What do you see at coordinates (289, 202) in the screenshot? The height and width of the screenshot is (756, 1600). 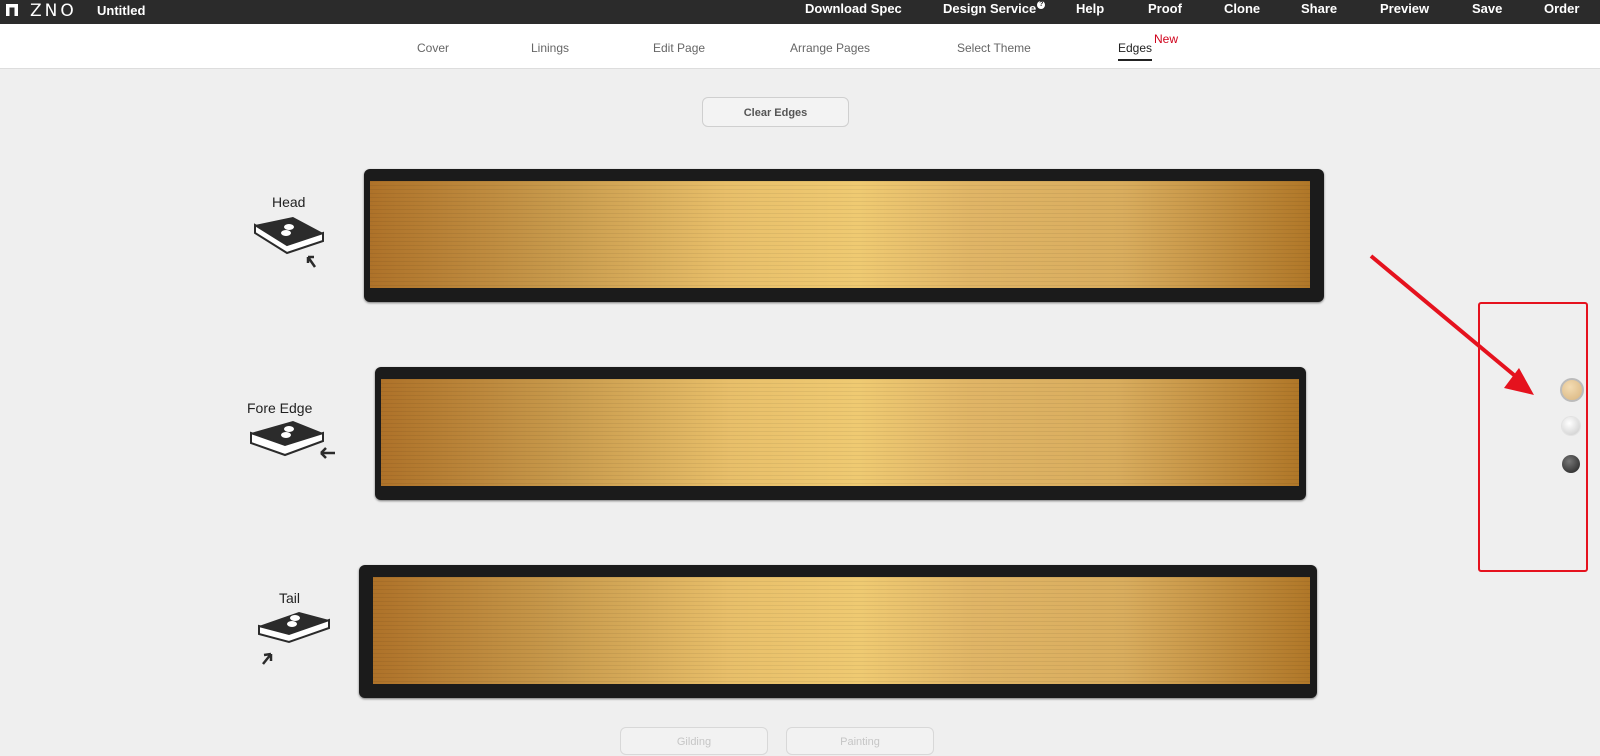 I see `head-label: Head` at bounding box center [289, 202].